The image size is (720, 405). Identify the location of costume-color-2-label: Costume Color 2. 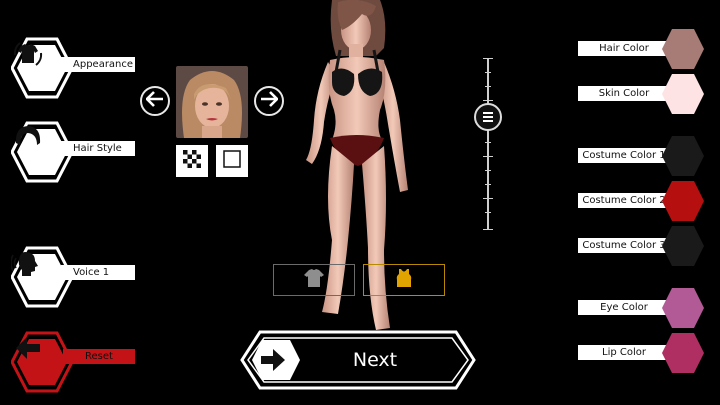
(624, 200).